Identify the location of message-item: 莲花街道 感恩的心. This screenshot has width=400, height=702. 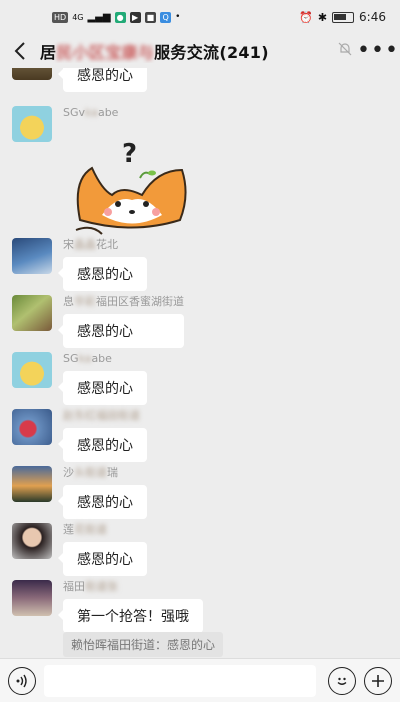
(79, 549).